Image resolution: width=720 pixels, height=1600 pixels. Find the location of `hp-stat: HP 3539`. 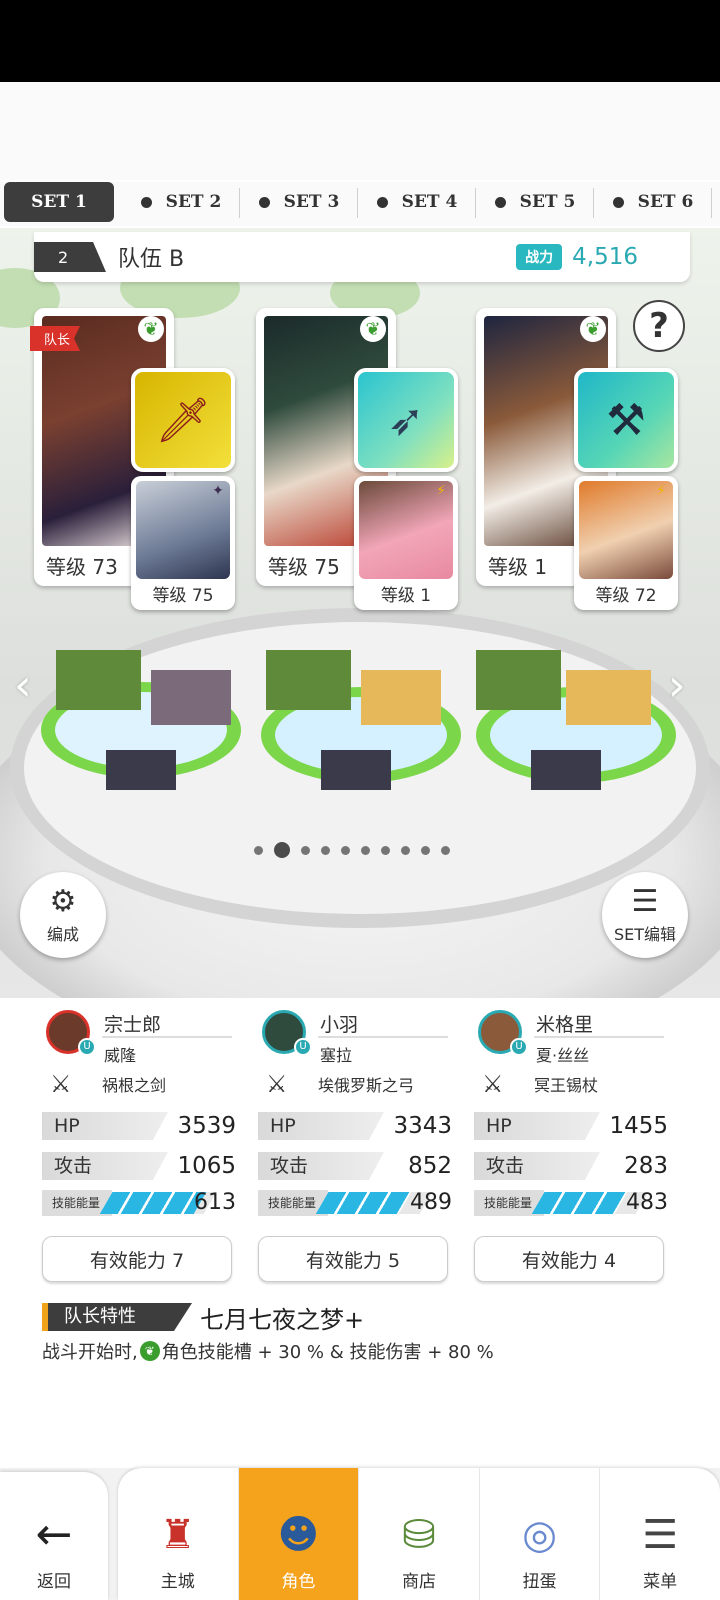

hp-stat: HP 3539 is located at coordinates (139, 1126).